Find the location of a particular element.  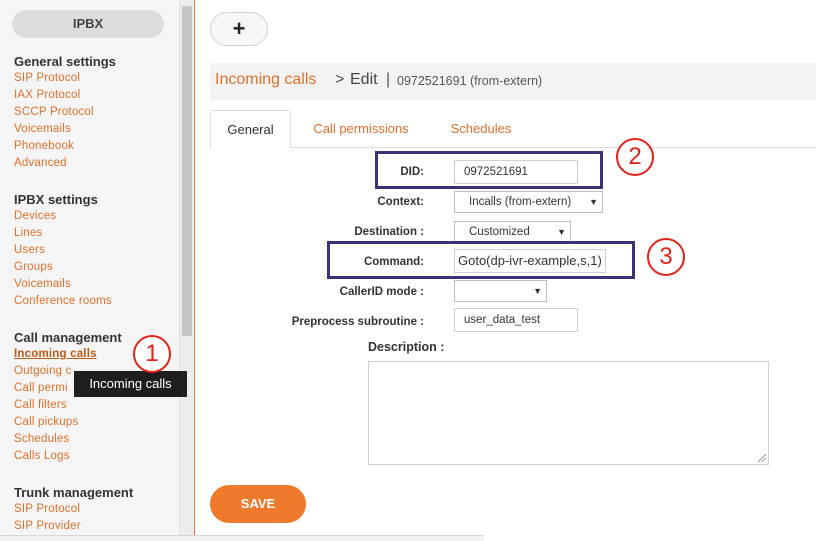

tooltip: Incoming calls is located at coordinates (130, 384).